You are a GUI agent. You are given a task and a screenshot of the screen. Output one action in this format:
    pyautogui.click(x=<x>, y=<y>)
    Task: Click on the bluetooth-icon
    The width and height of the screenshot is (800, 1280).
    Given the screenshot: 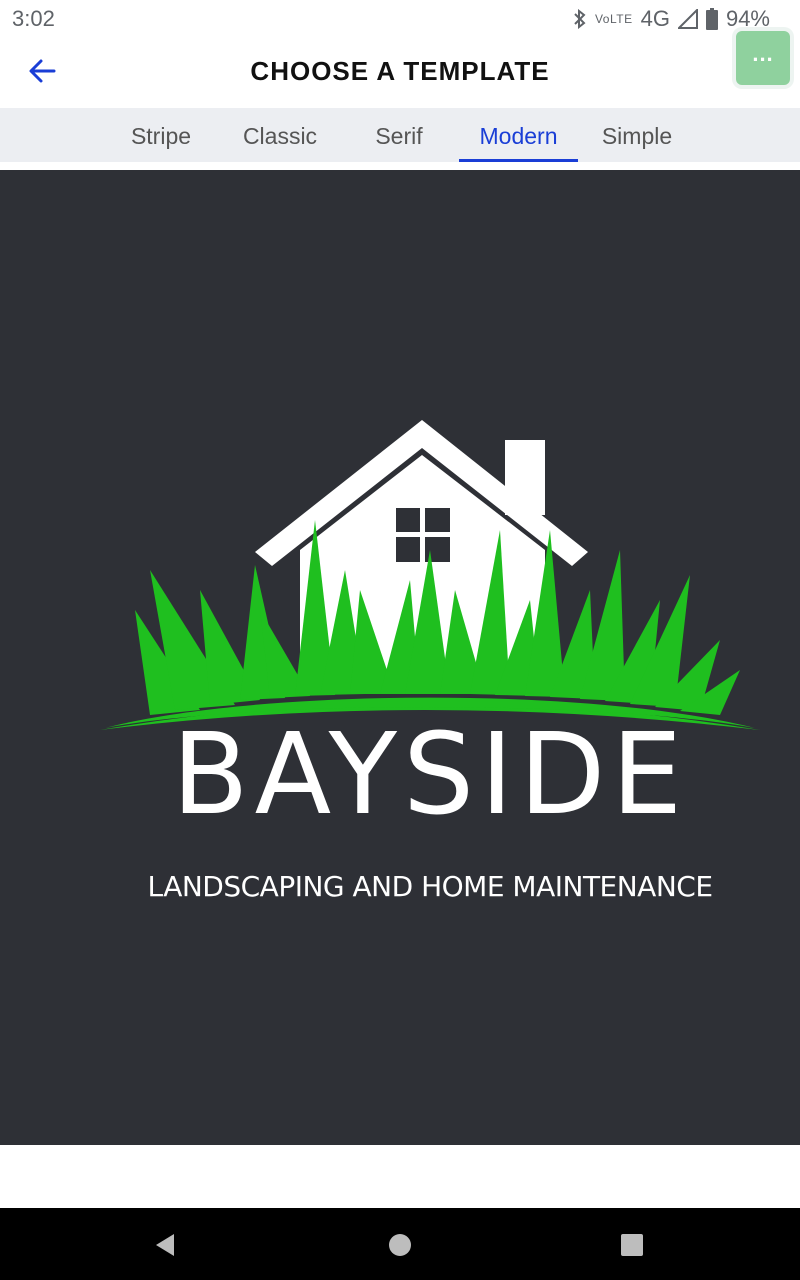 What is the action you would take?
    pyautogui.click(x=580, y=19)
    